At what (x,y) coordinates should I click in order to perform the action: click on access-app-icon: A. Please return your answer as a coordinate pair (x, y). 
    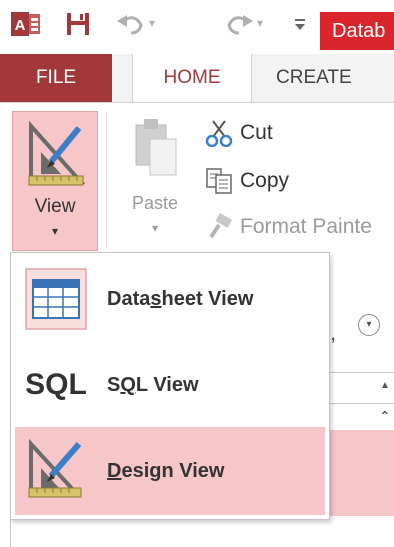
    Looking at the image, I should click on (26, 24).